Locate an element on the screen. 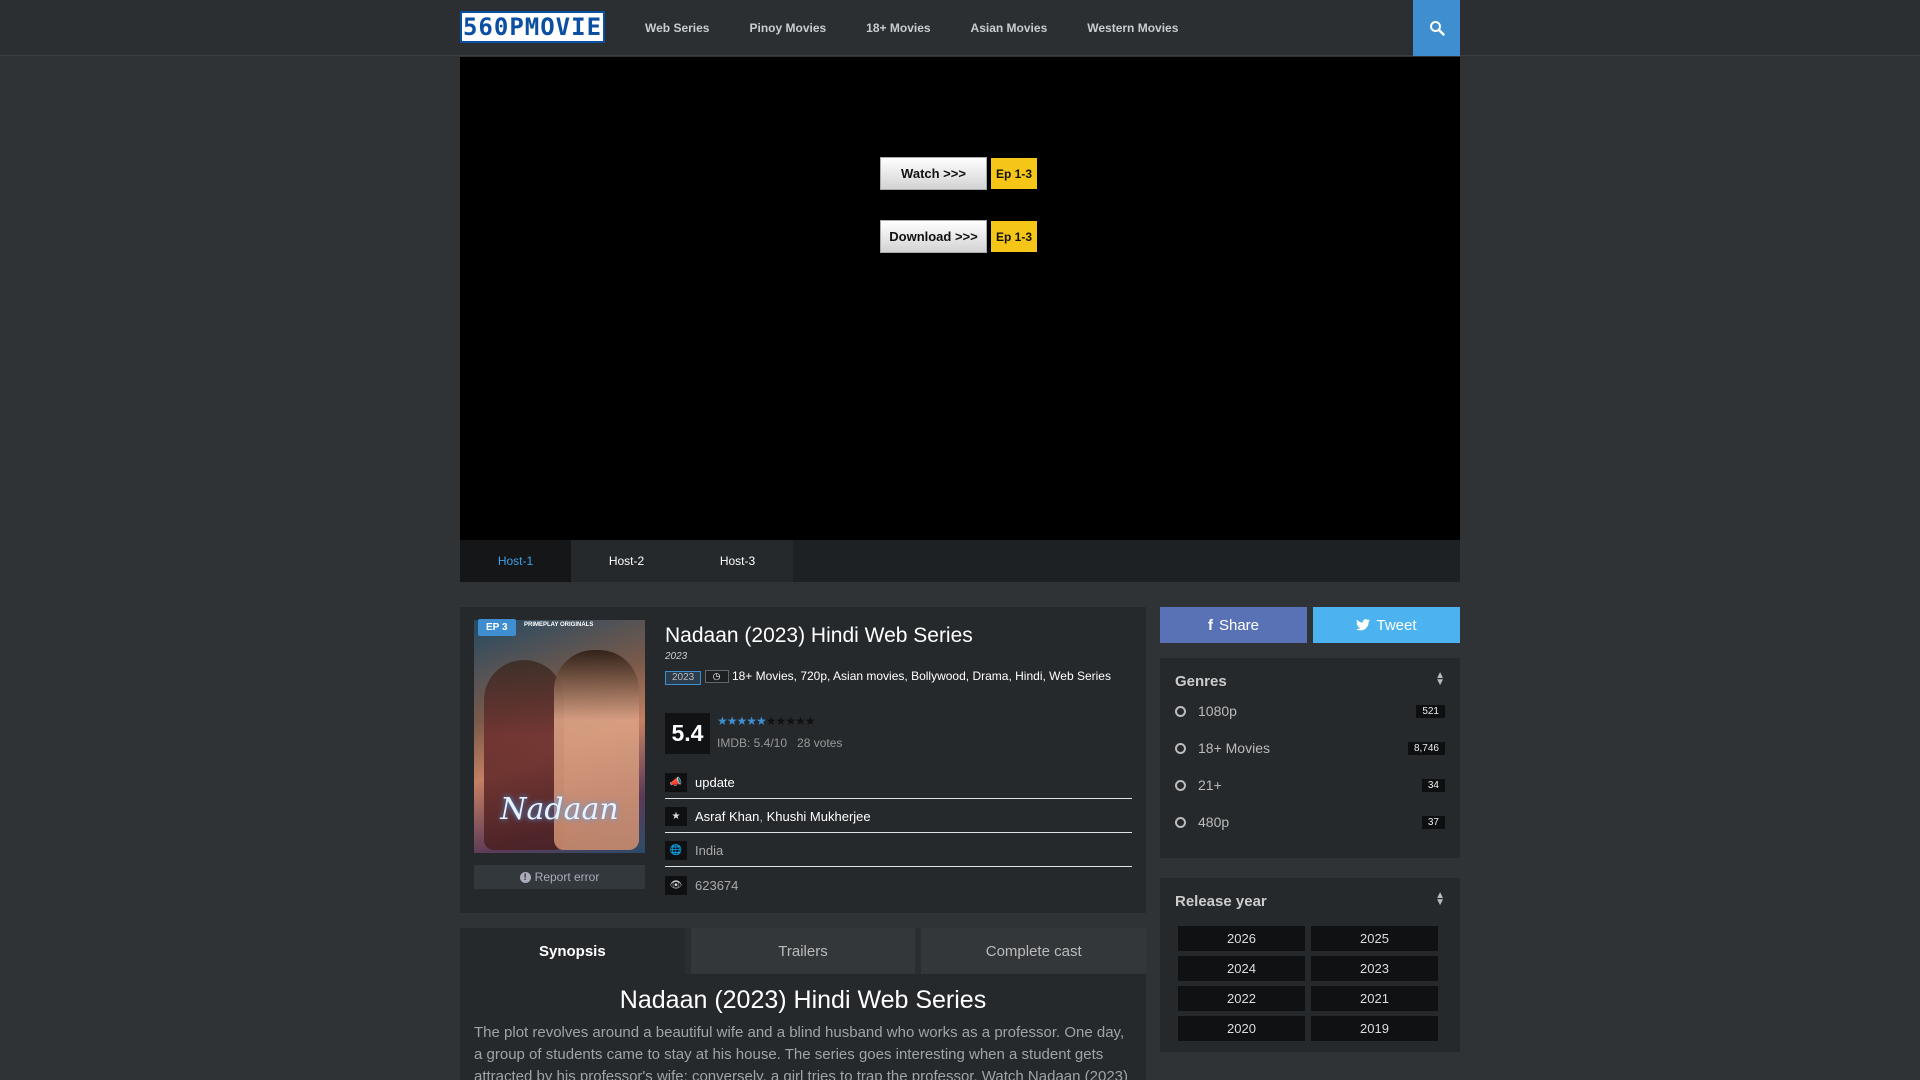  poster-brand: PRIMEPLAY ORIGINALS is located at coordinates (559, 625).